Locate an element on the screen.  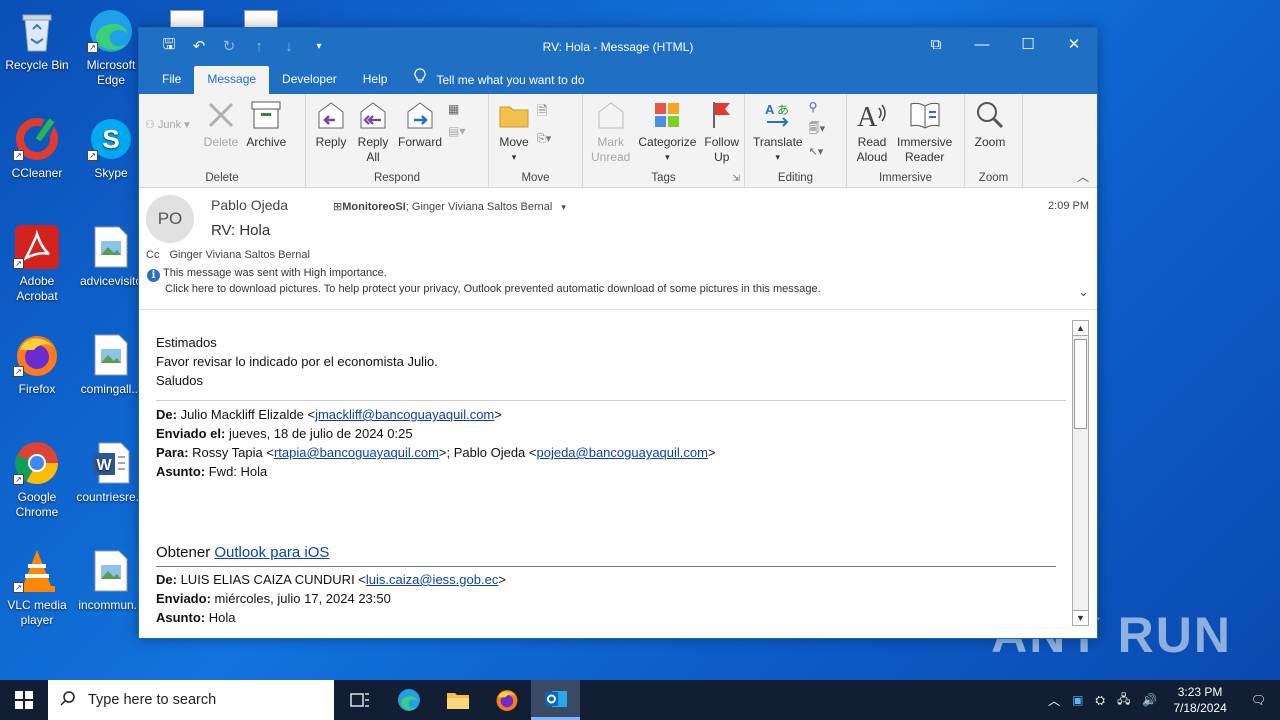
network-device-icon: ⛭ is located at coordinates (1100, 700).